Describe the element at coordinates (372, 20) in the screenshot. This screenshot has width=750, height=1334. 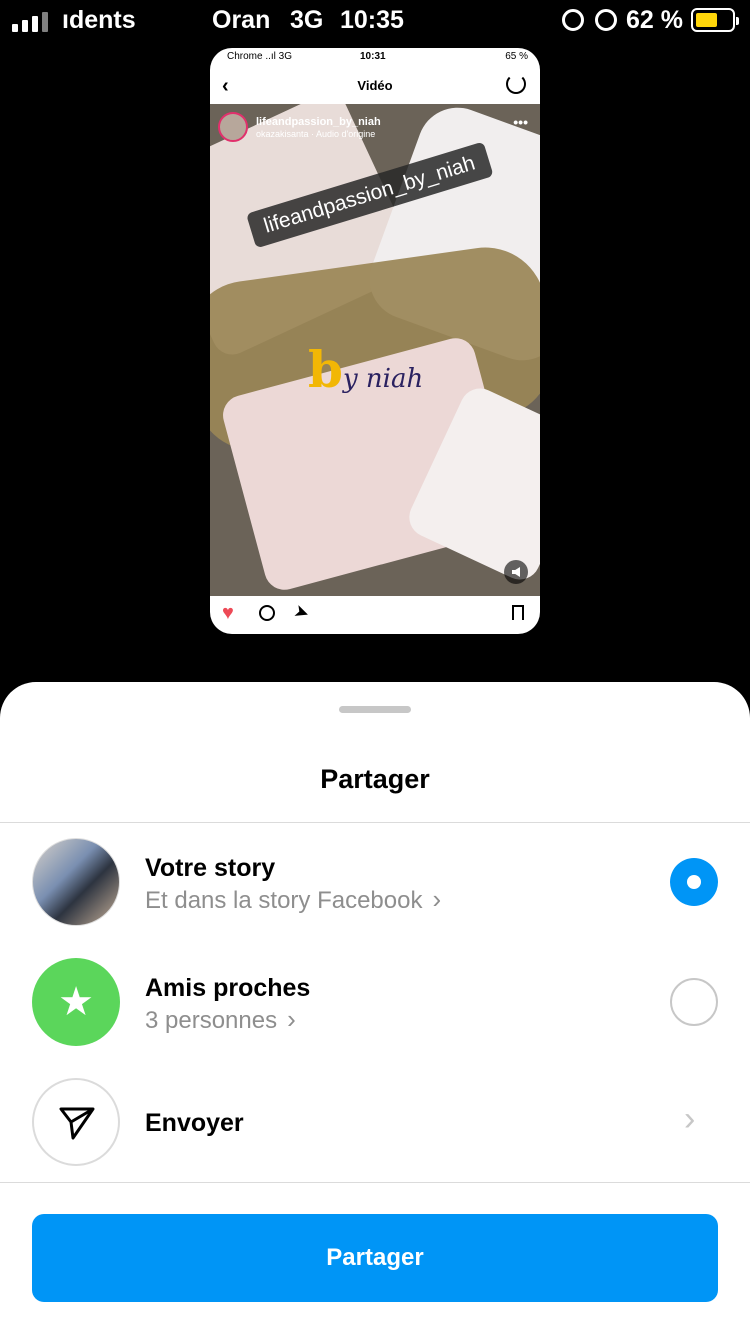
I see `clock: 10:35` at that location.